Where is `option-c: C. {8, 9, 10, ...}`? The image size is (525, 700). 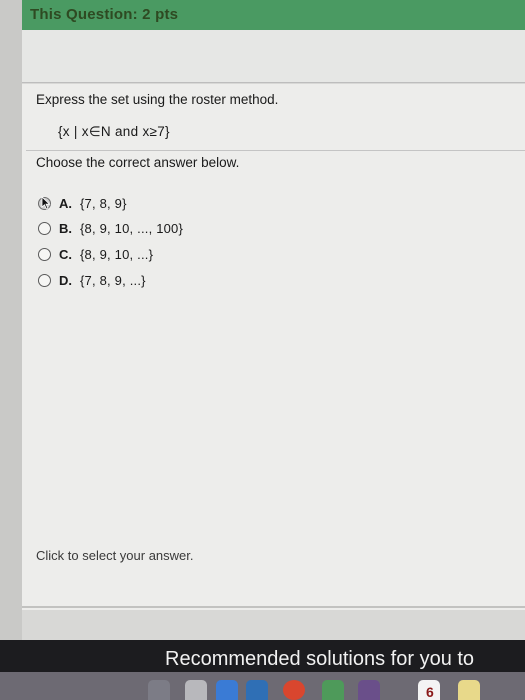
option-c: C. {8, 9, 10, ...} is located at coordinates (95, 254).